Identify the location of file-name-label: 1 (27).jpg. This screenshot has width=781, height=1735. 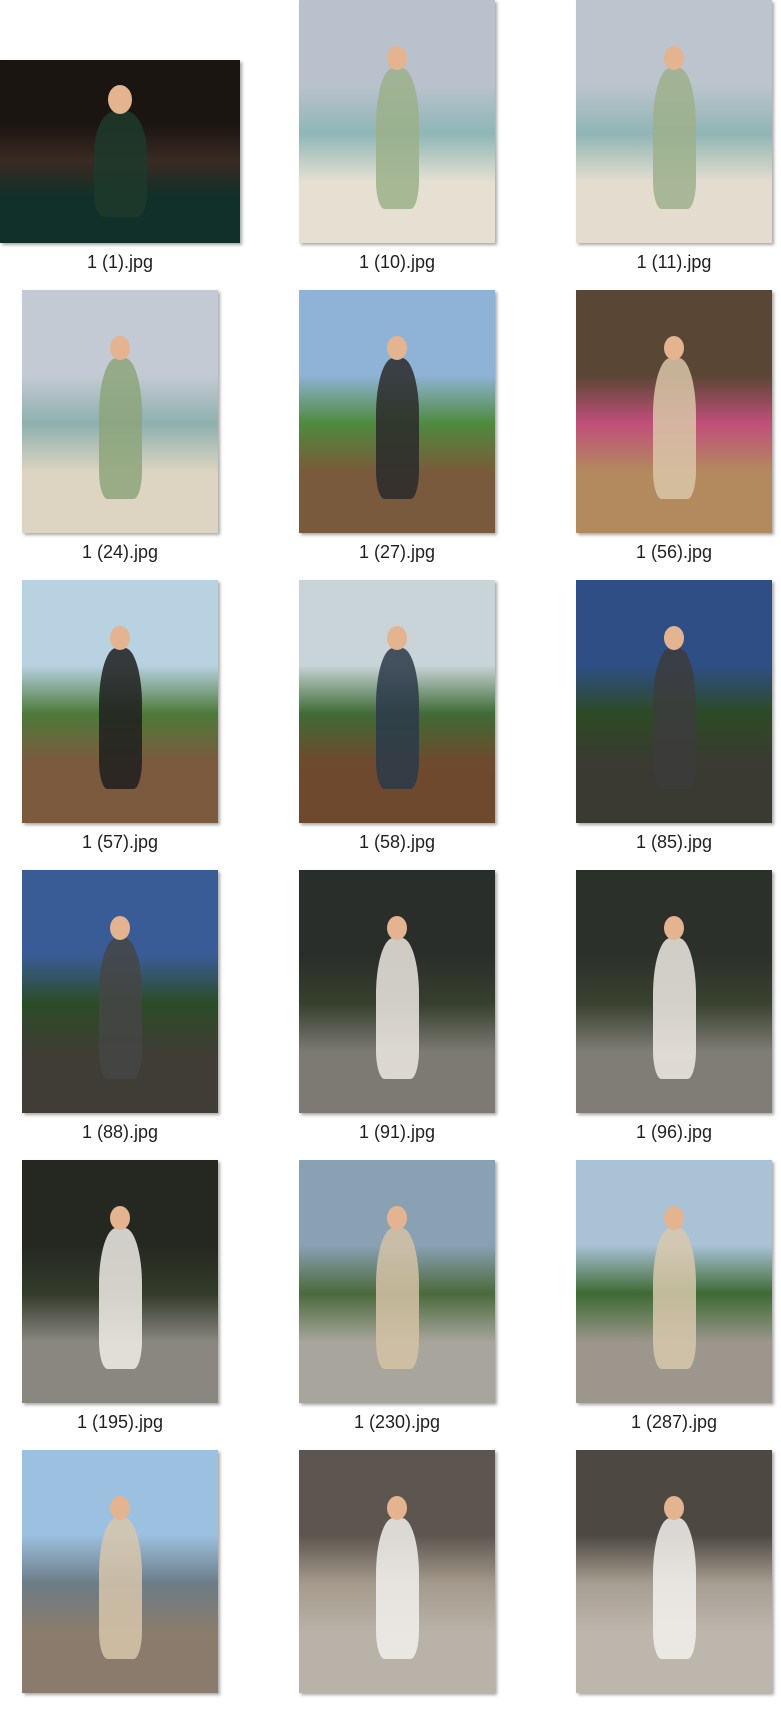
(397, 552).